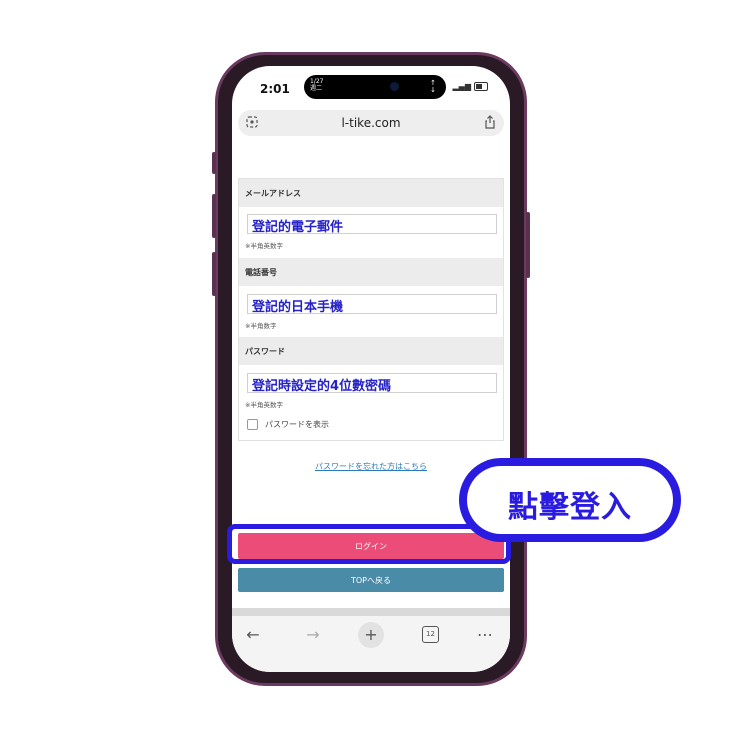 The width and height of the screenshot is (740, 740). I want to click on email-section-header: メールアドレス, so click(371, 193).